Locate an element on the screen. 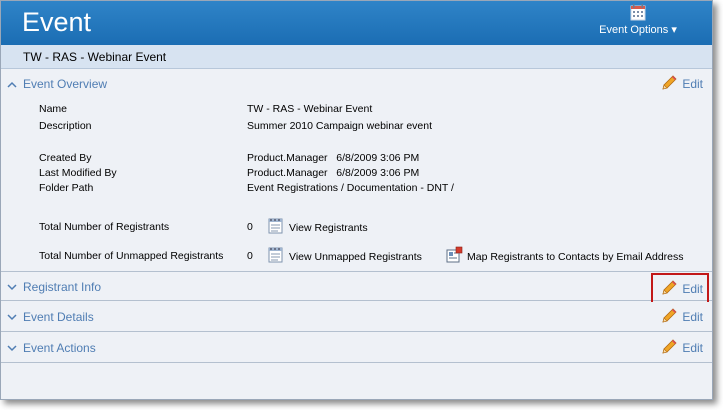 This screenshot has height=410, width=723. section-registrant-info: Registrant Info Edit is located at coordinates (356, 288).